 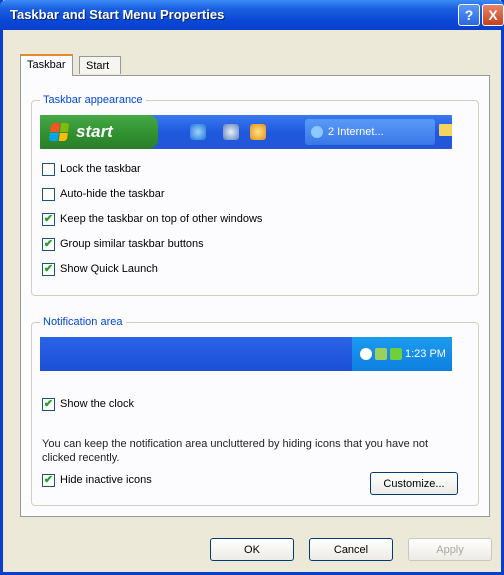 I want to click on tray-clock: 1:23 PM, so click(x=425, y=354).